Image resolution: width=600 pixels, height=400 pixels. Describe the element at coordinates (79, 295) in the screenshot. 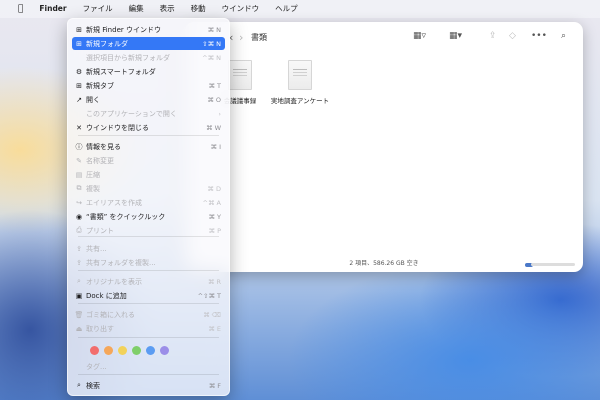

I see `menu-item-icon: ▣` at that location.